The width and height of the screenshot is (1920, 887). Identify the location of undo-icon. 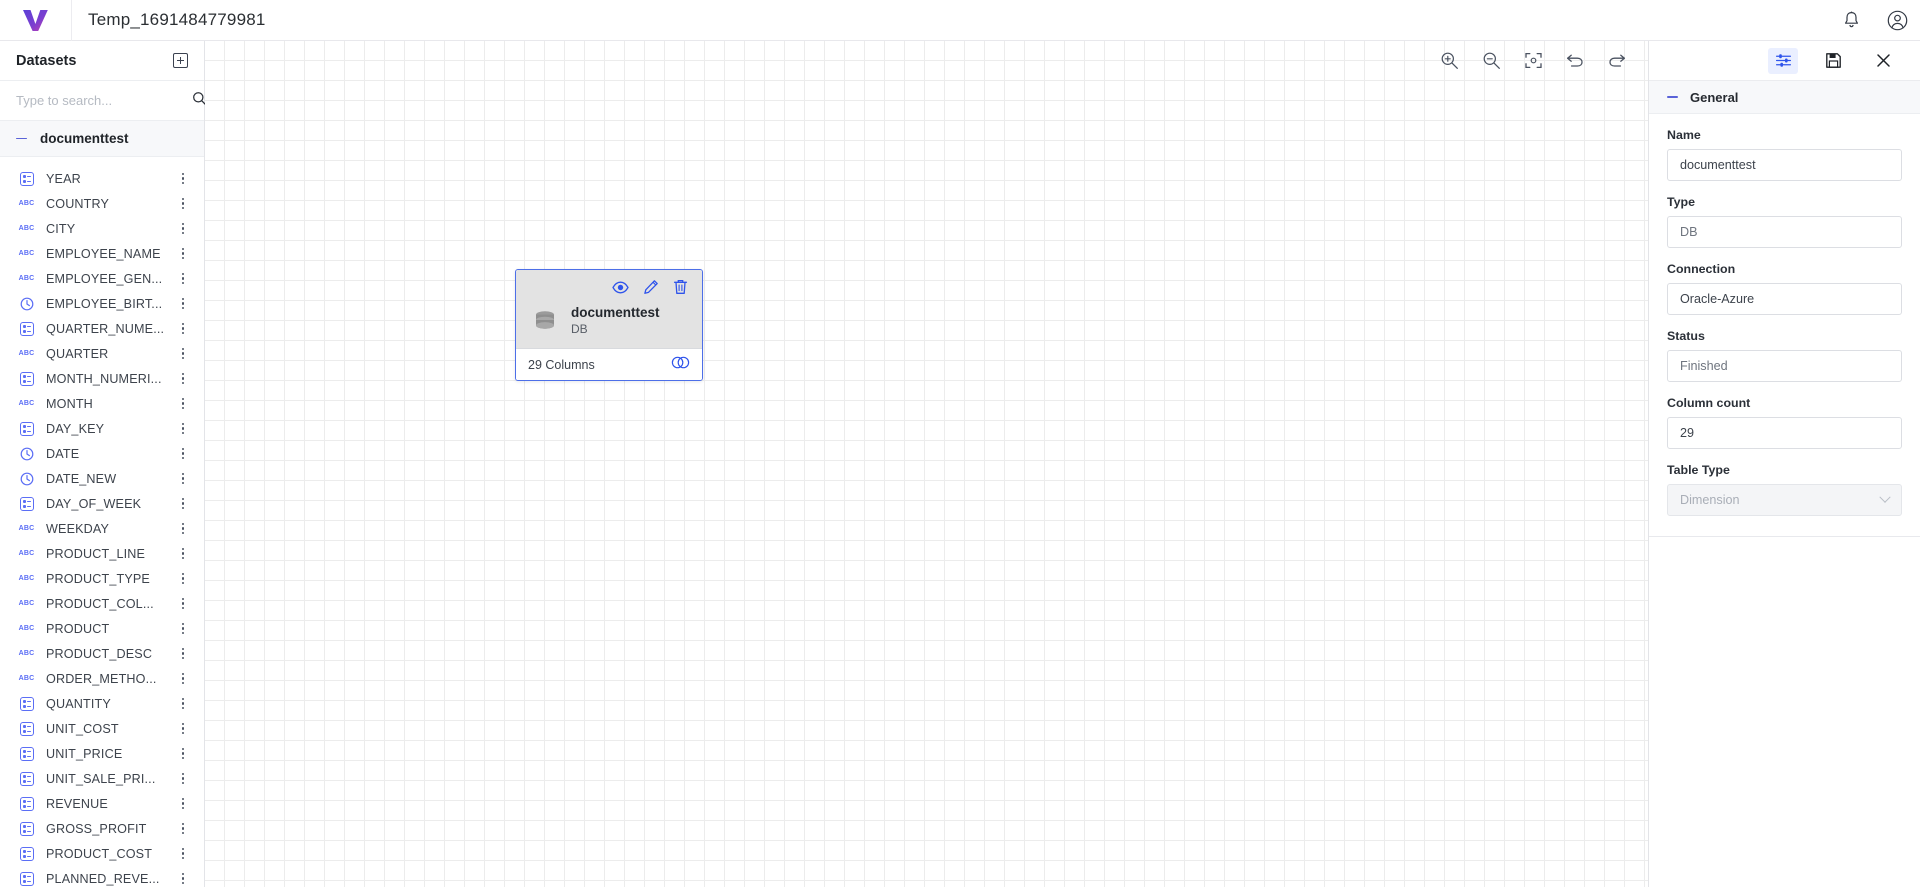
(1575, 60).